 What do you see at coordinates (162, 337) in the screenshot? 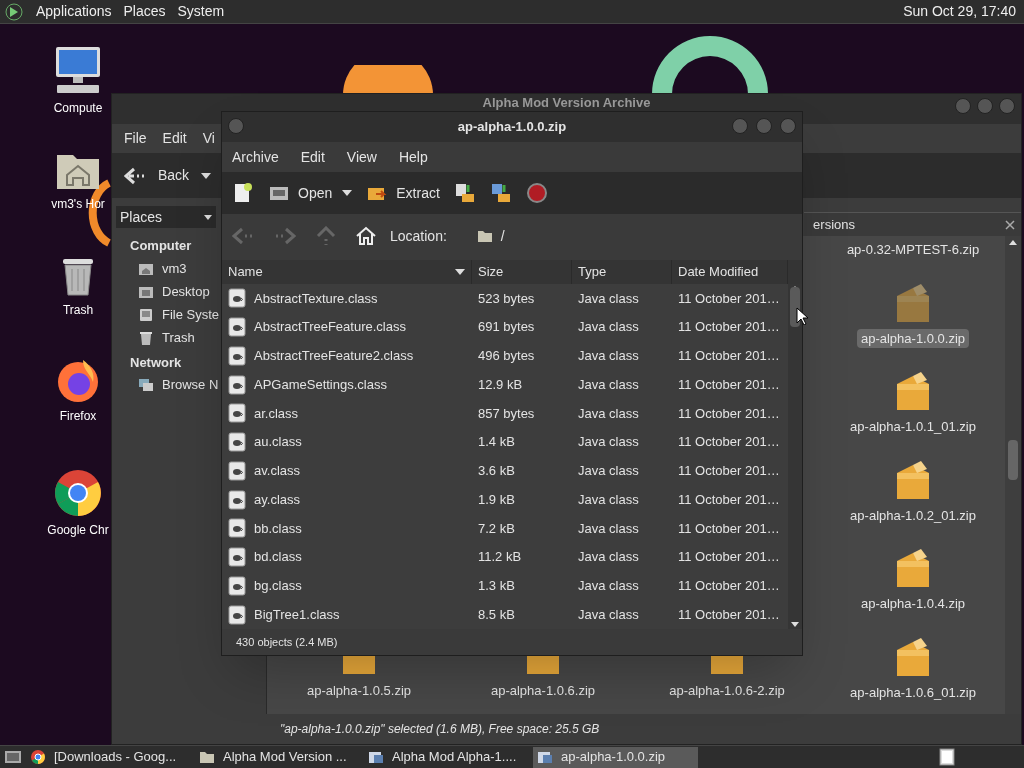
I see `sidebar-item: Trash` at bounding box center [162, 337].